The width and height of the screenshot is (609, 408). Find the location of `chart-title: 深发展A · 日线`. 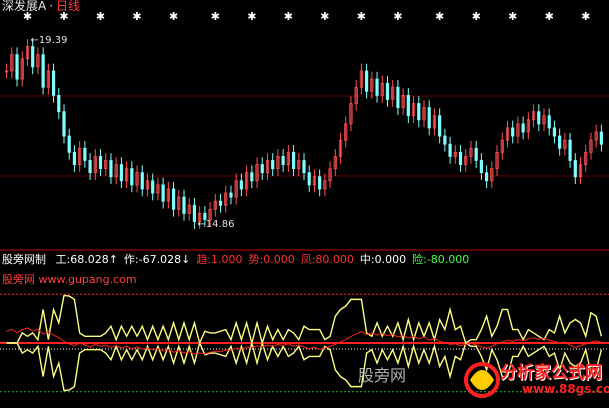

chart-title: 深发展A · 日线 is located at coordinates (41, 6).